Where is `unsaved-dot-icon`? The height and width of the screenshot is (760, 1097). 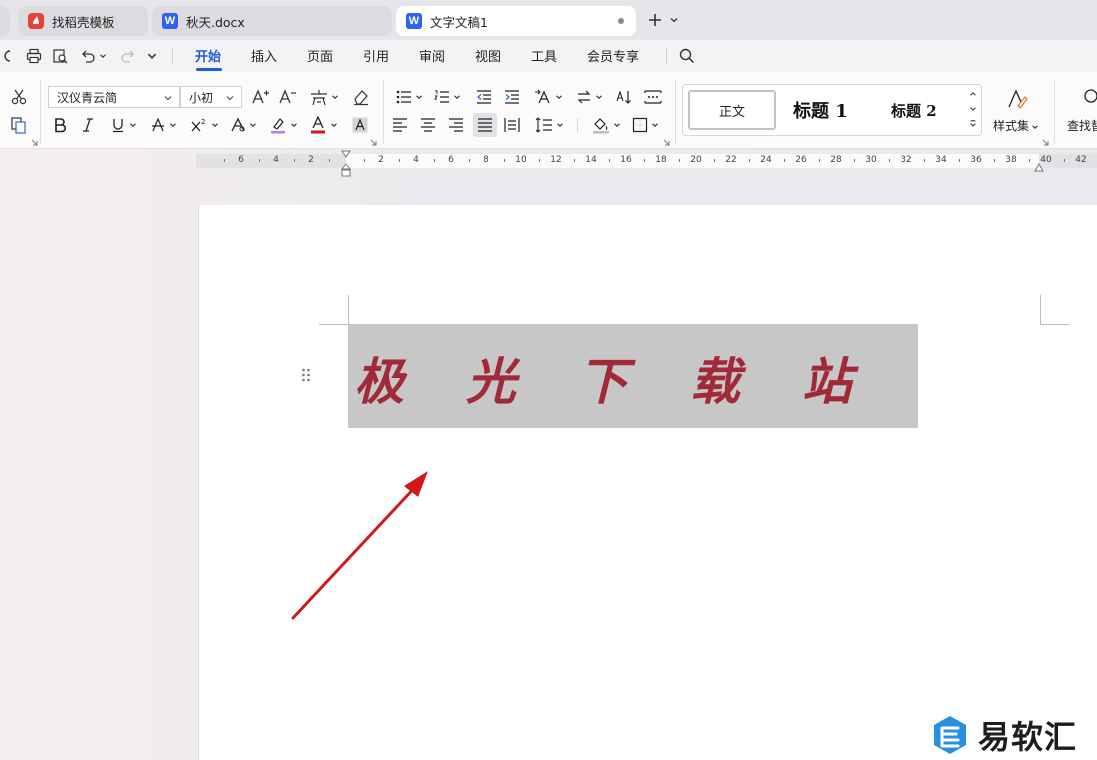 unsaved-dot-icon is located at coordinates (621, 21).